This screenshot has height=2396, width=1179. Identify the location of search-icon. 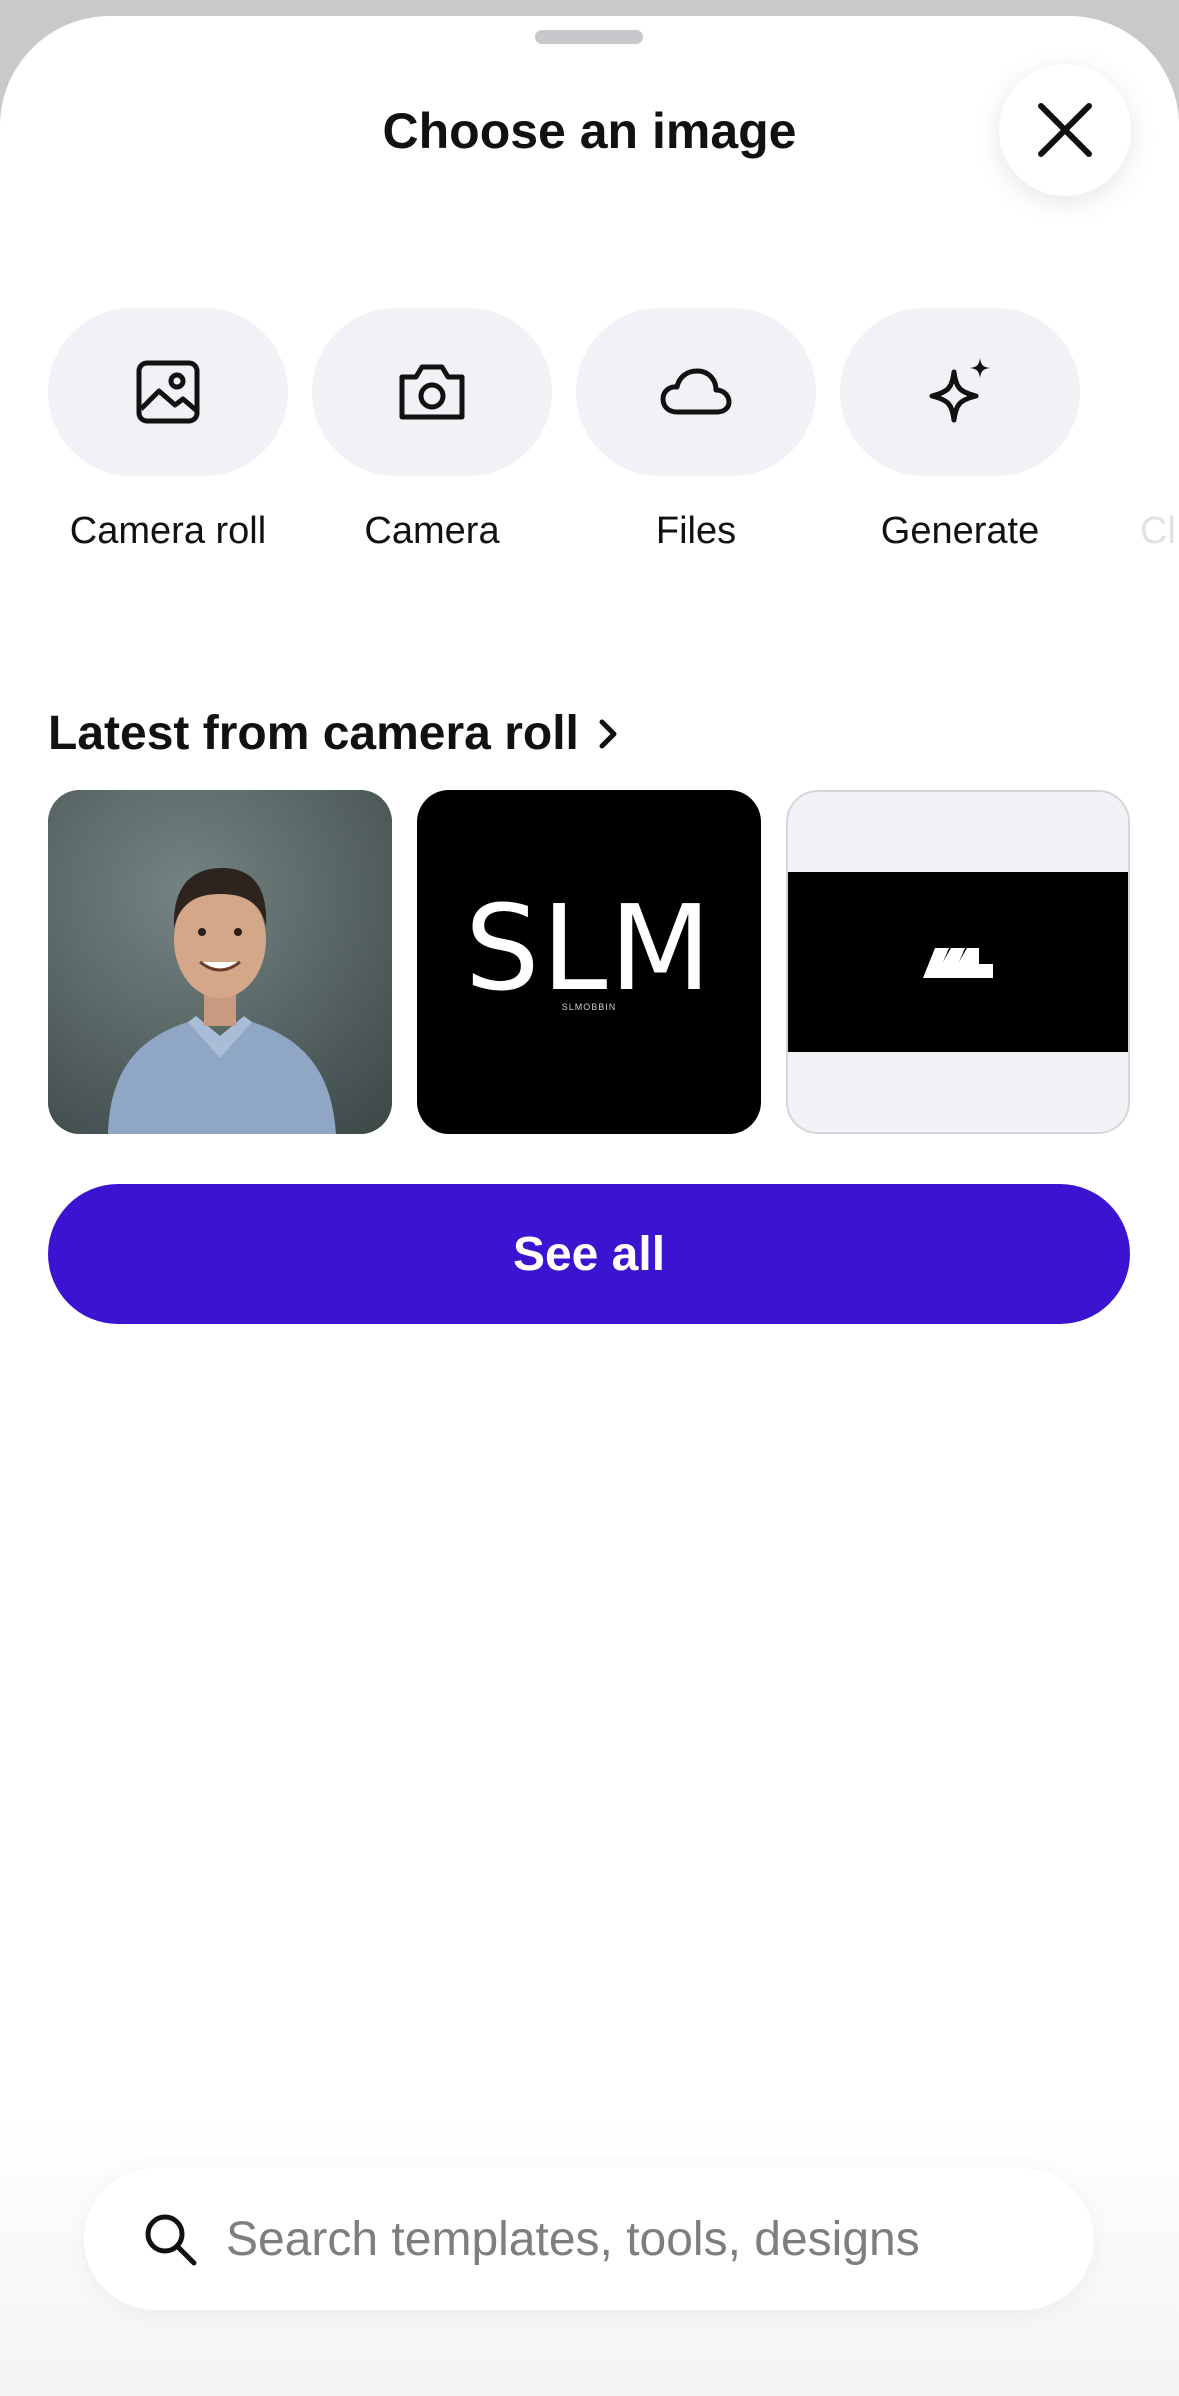
(171, 2240).